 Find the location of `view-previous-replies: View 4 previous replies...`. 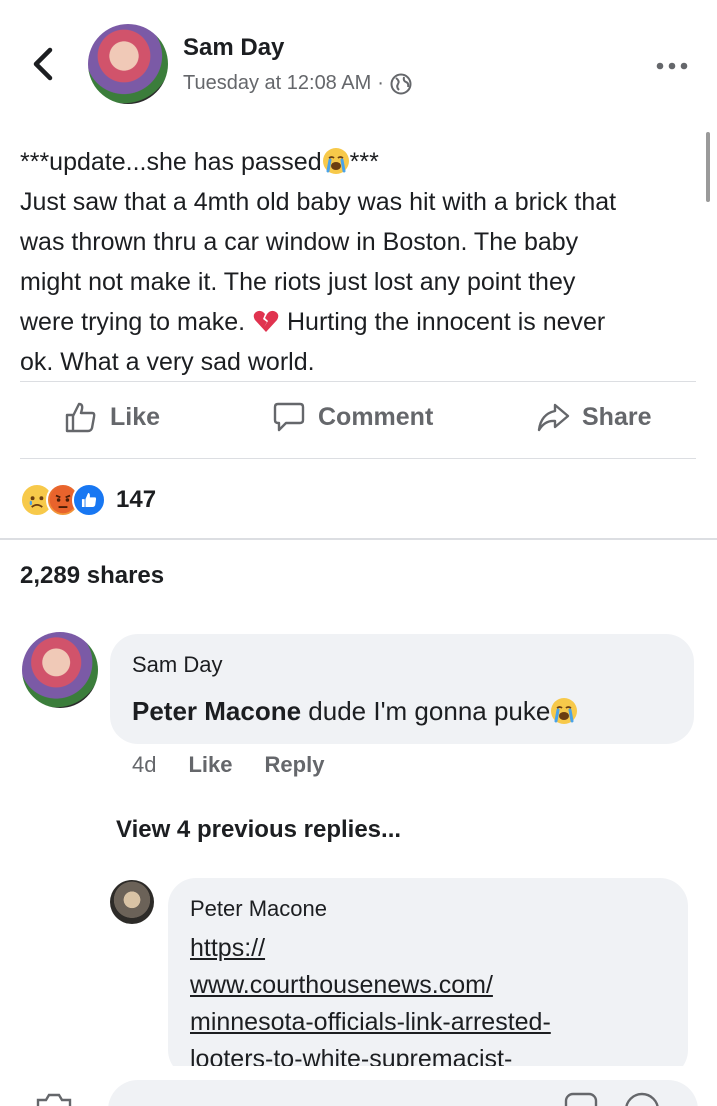

view-previous-replies: View 4 previous replies... is located at coordinates (258, 830).